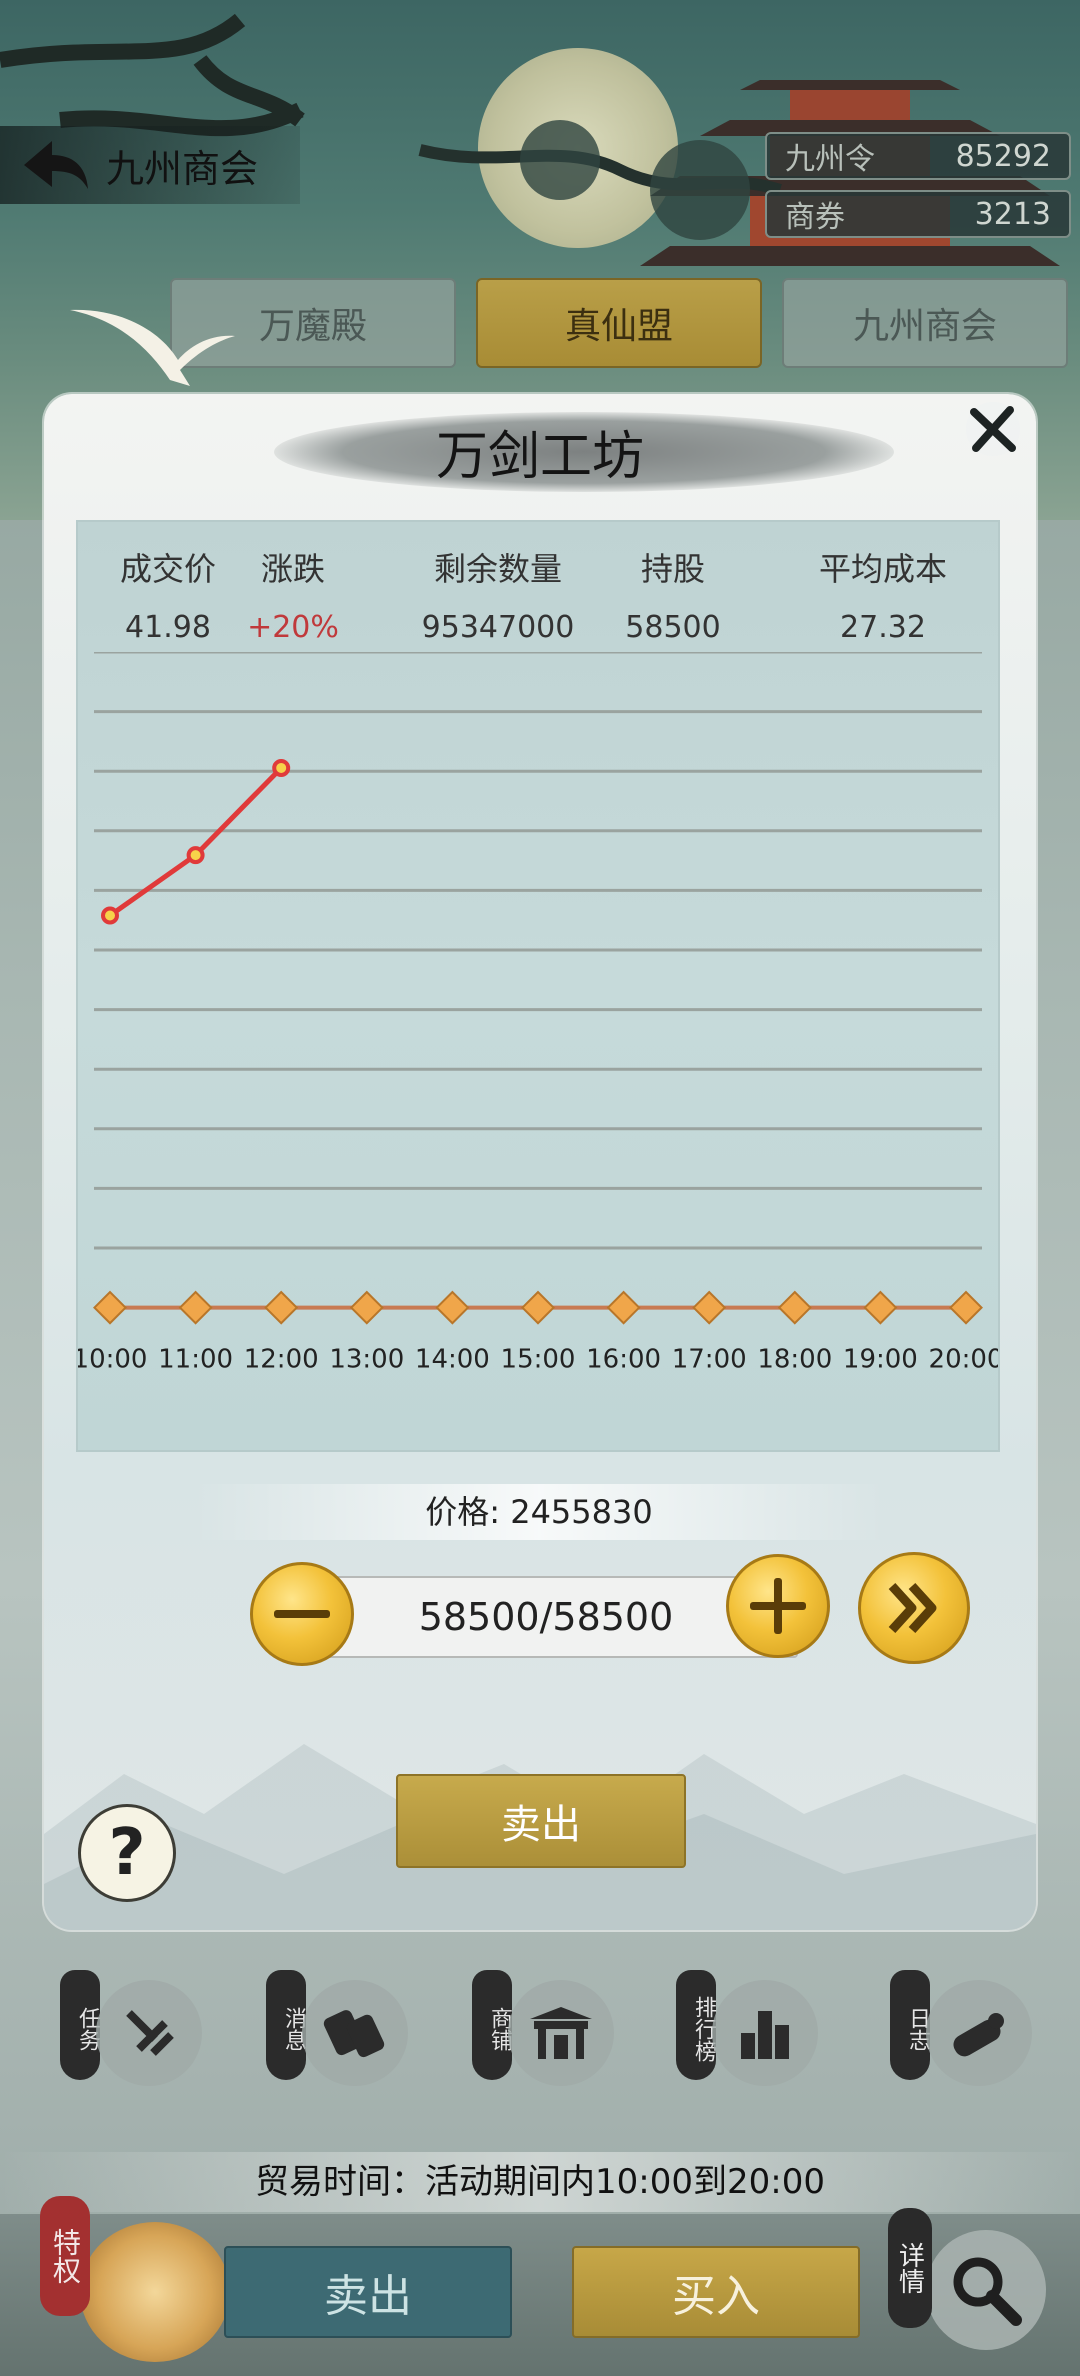  What do you see at coordinates (623, 1360) in the screenshot?
I see `x-tick-label: 16:00` at bounding box center [623, 1360].